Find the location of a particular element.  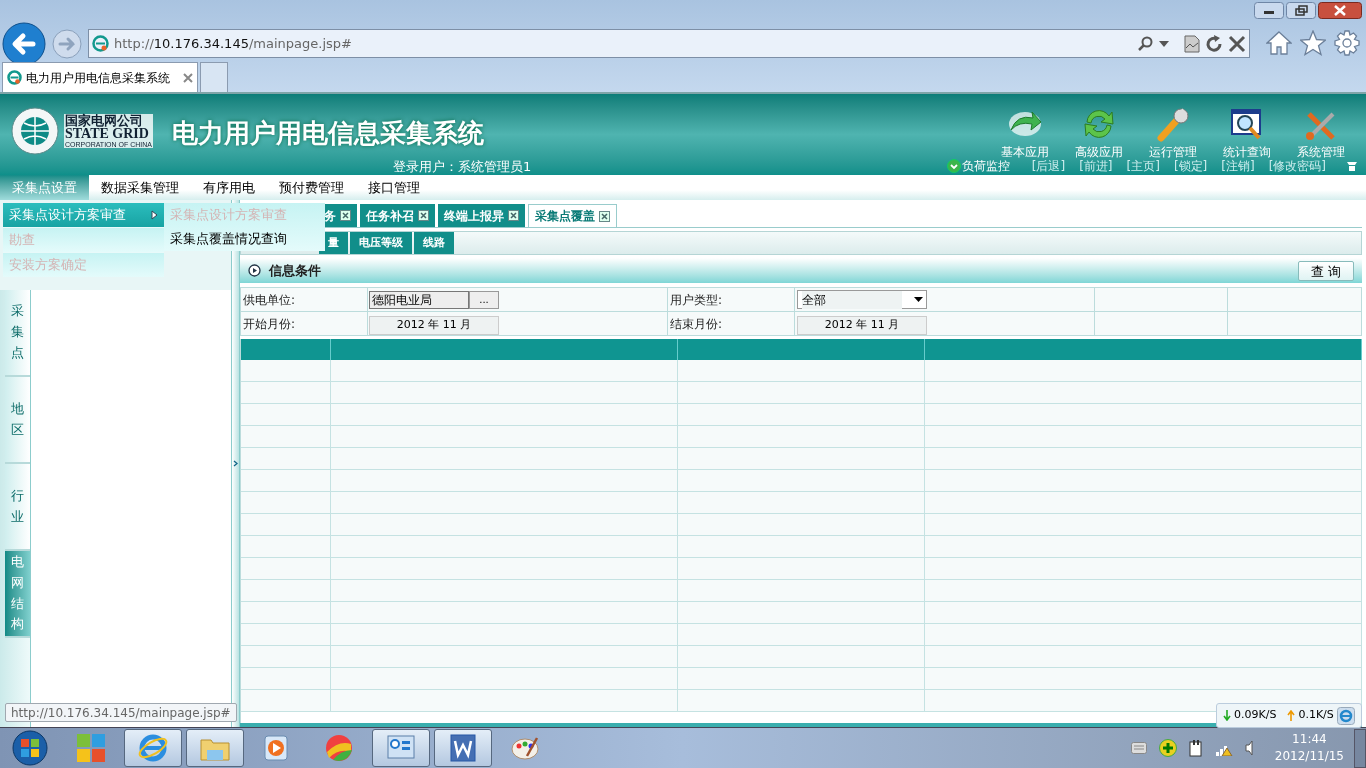

side-tab: 采集点 is located at coordinates (17, 333).